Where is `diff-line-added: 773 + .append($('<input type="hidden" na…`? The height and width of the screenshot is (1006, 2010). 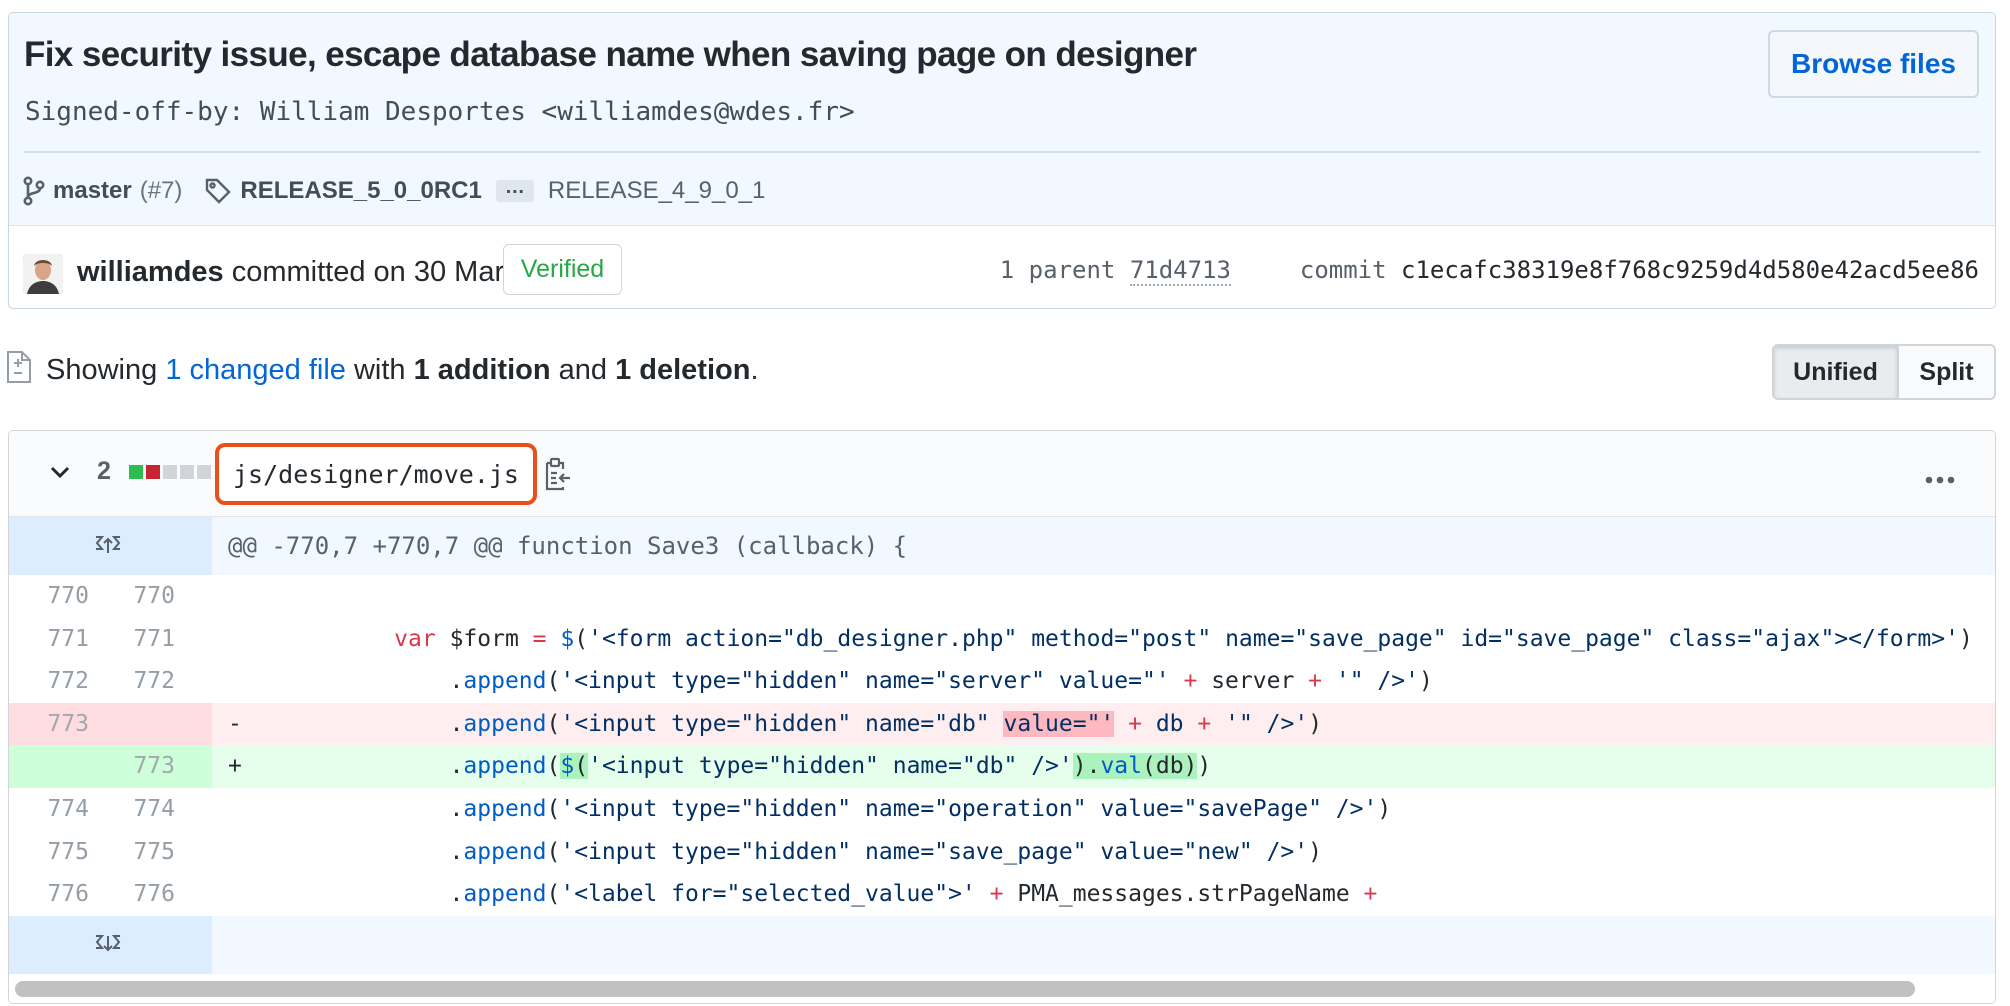 diff-line-added: 773 + .append($('<input type="hidden" na… is located at coordinates (1002, 766).